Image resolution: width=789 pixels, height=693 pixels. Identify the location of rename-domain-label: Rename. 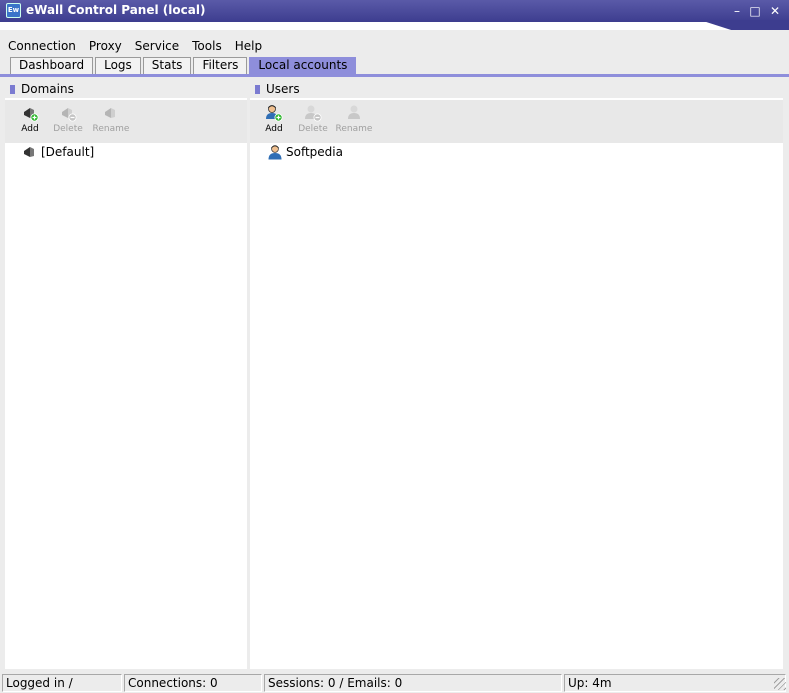
(111, 129).